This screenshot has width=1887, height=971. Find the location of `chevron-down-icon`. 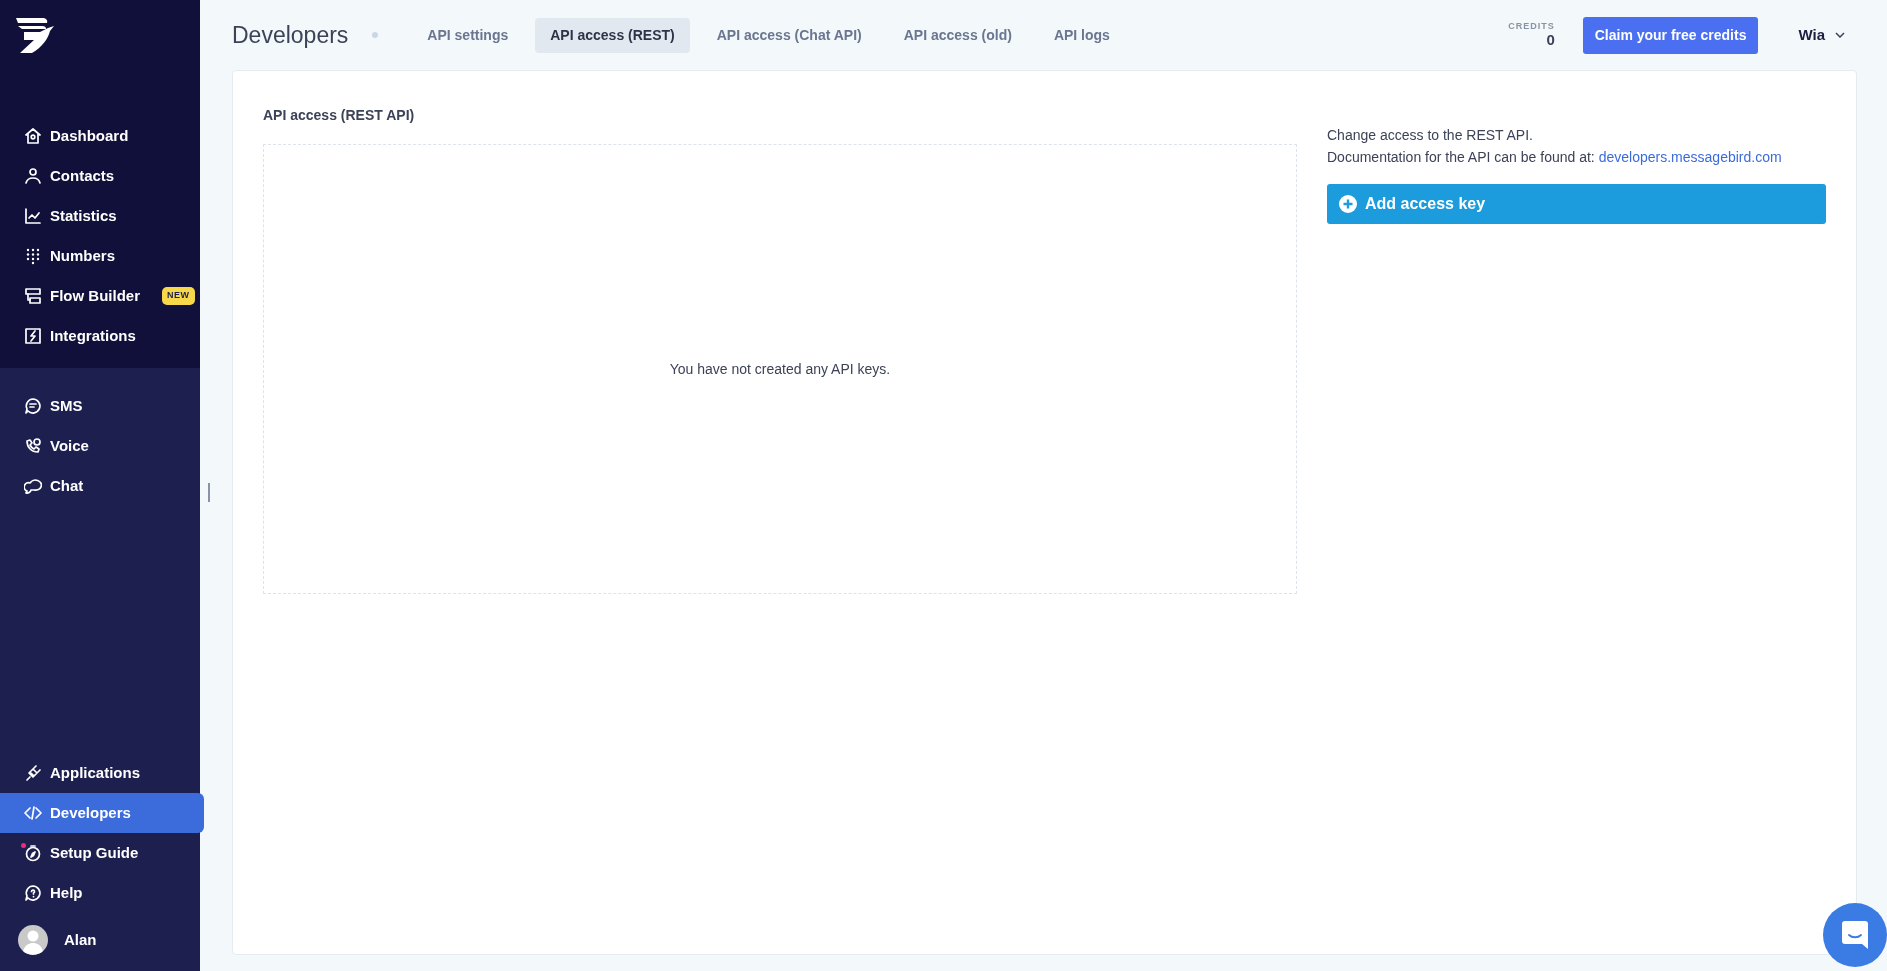

chevron-down-icon is located at coordinates (1840, 35).